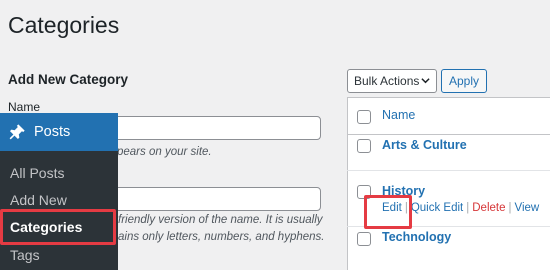  Describe the element at coordinates (364, 117) in the screenshot. I see `select-all-checkbox` at that location.